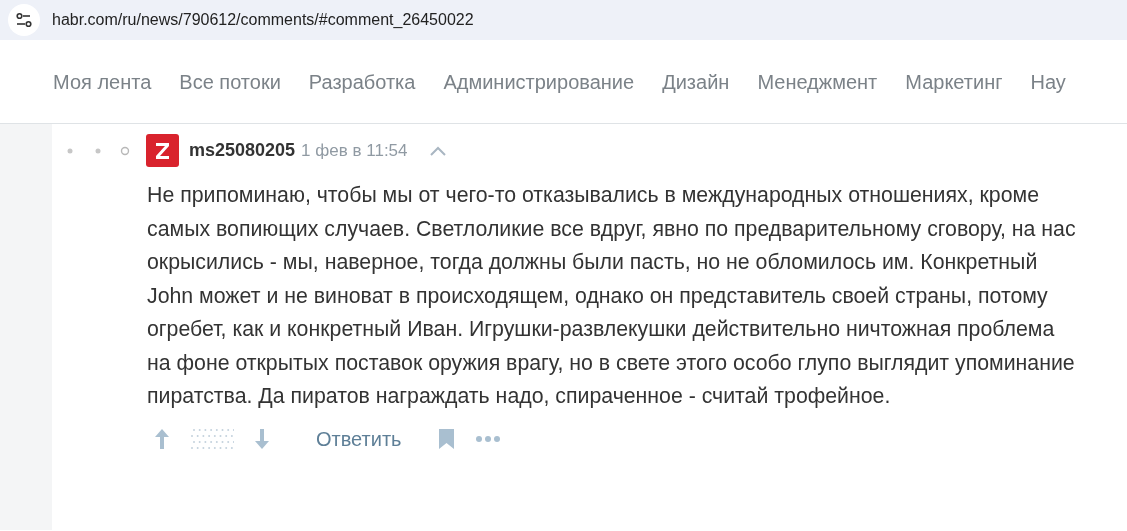 Image resolution: width=1127 pixels, height=531 pixels. Describe the element at coordinates (162, 439) in the screenshot. I see `vote-up-icon` at that location.